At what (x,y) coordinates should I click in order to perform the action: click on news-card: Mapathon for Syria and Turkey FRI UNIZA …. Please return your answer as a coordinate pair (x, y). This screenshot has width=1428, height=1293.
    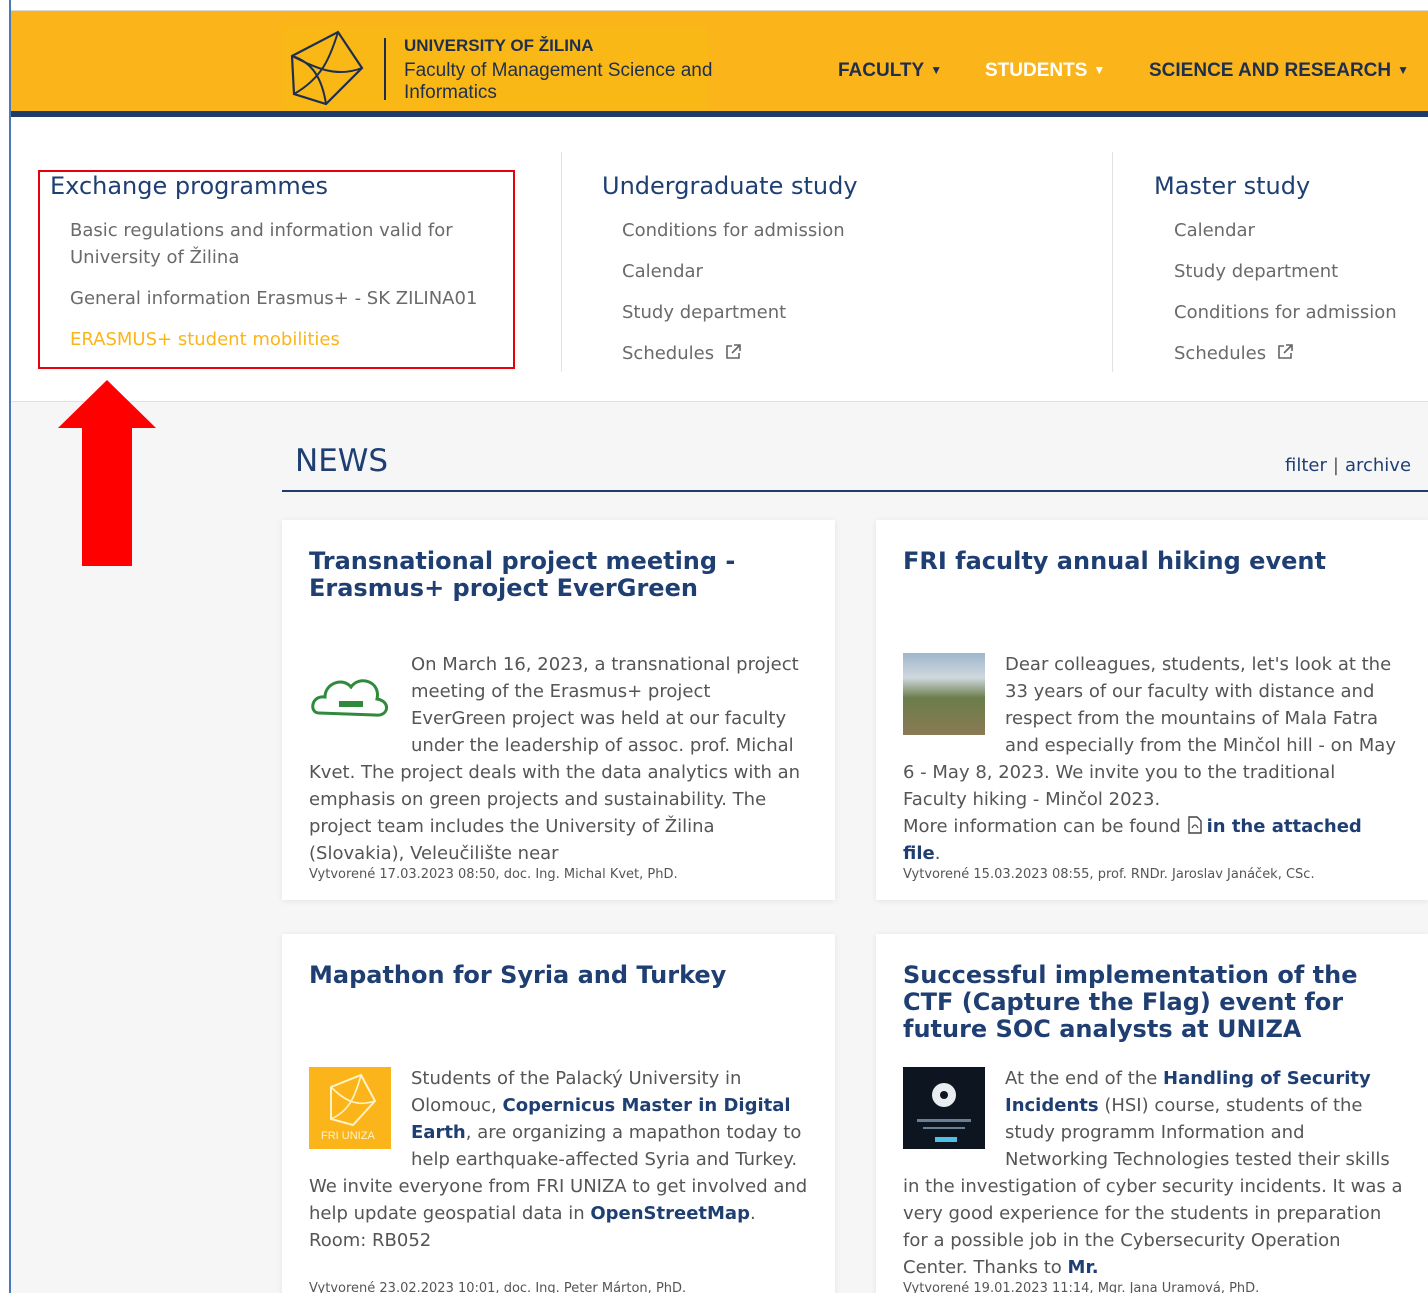
    Looking at the image, I should click on (558, 1113).